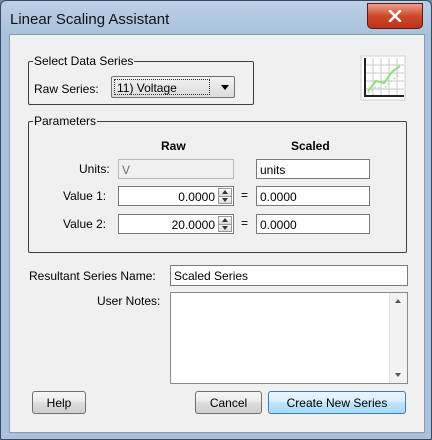 Image resolution: width=432 pixels, height=440 pixels. I want to click on scaled-value1-field: 0.0000, so click(313, 196).